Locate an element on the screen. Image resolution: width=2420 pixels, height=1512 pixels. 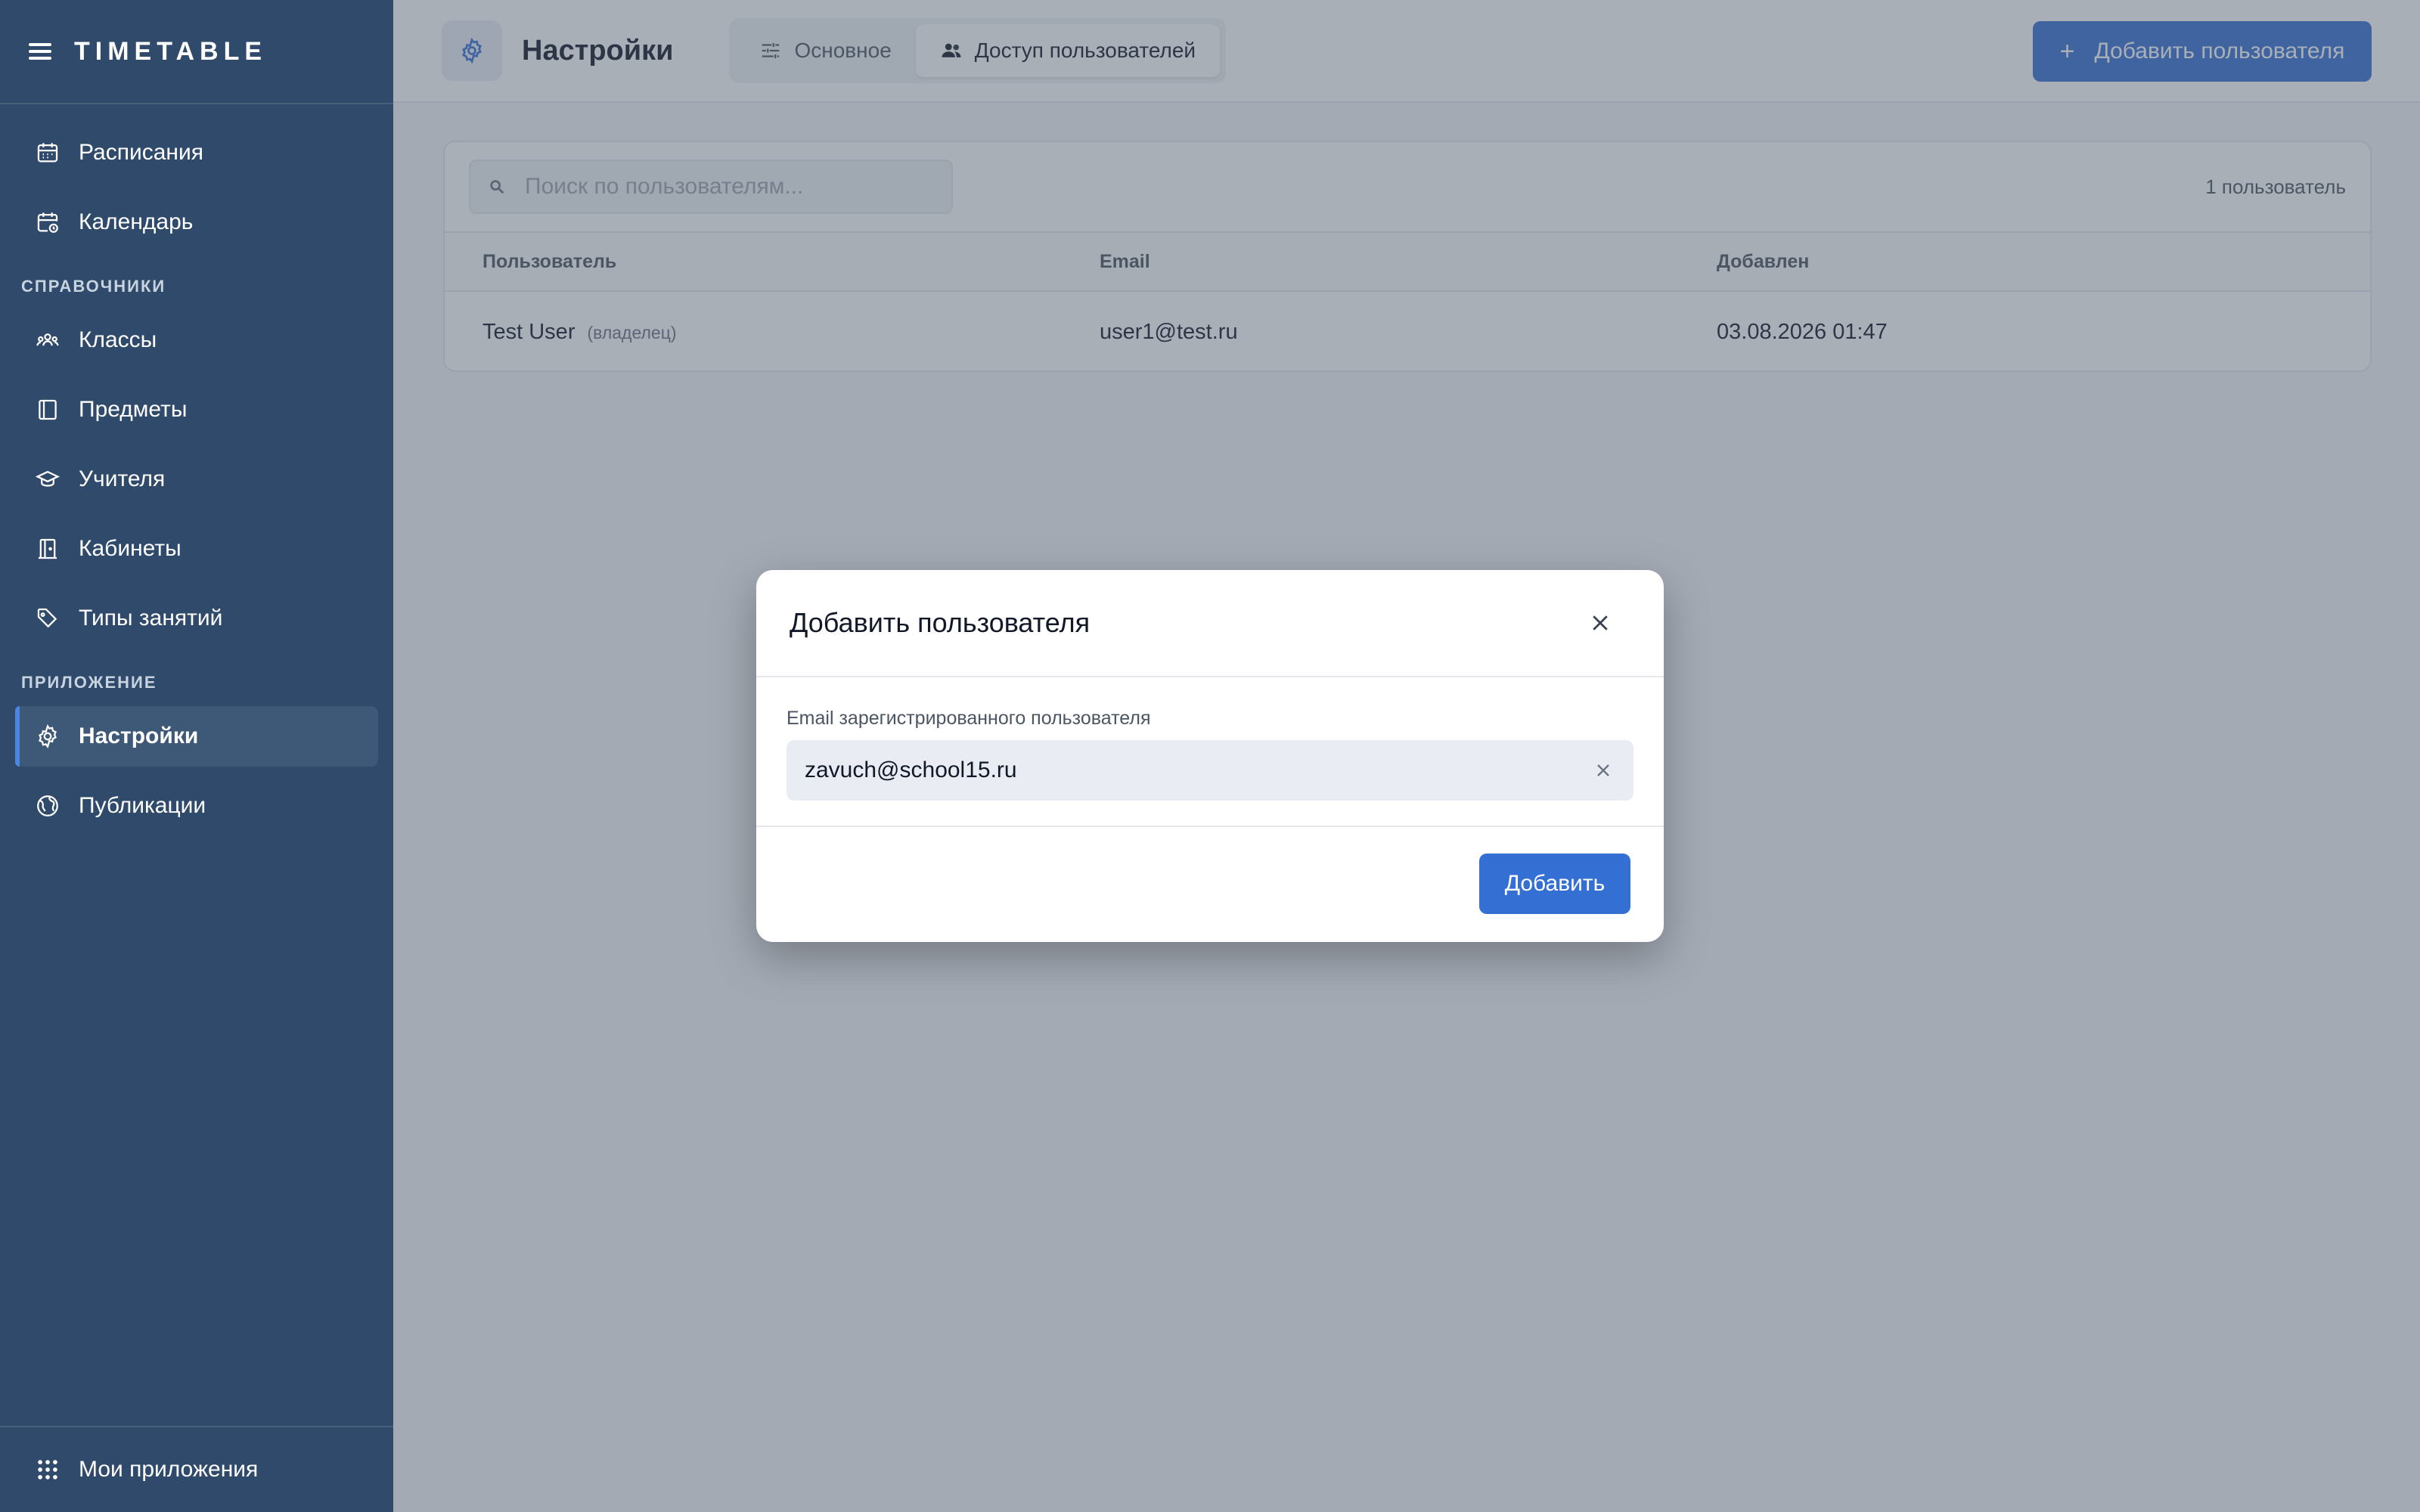
brand: TIMETABLE is located at coordinates (196, 52).